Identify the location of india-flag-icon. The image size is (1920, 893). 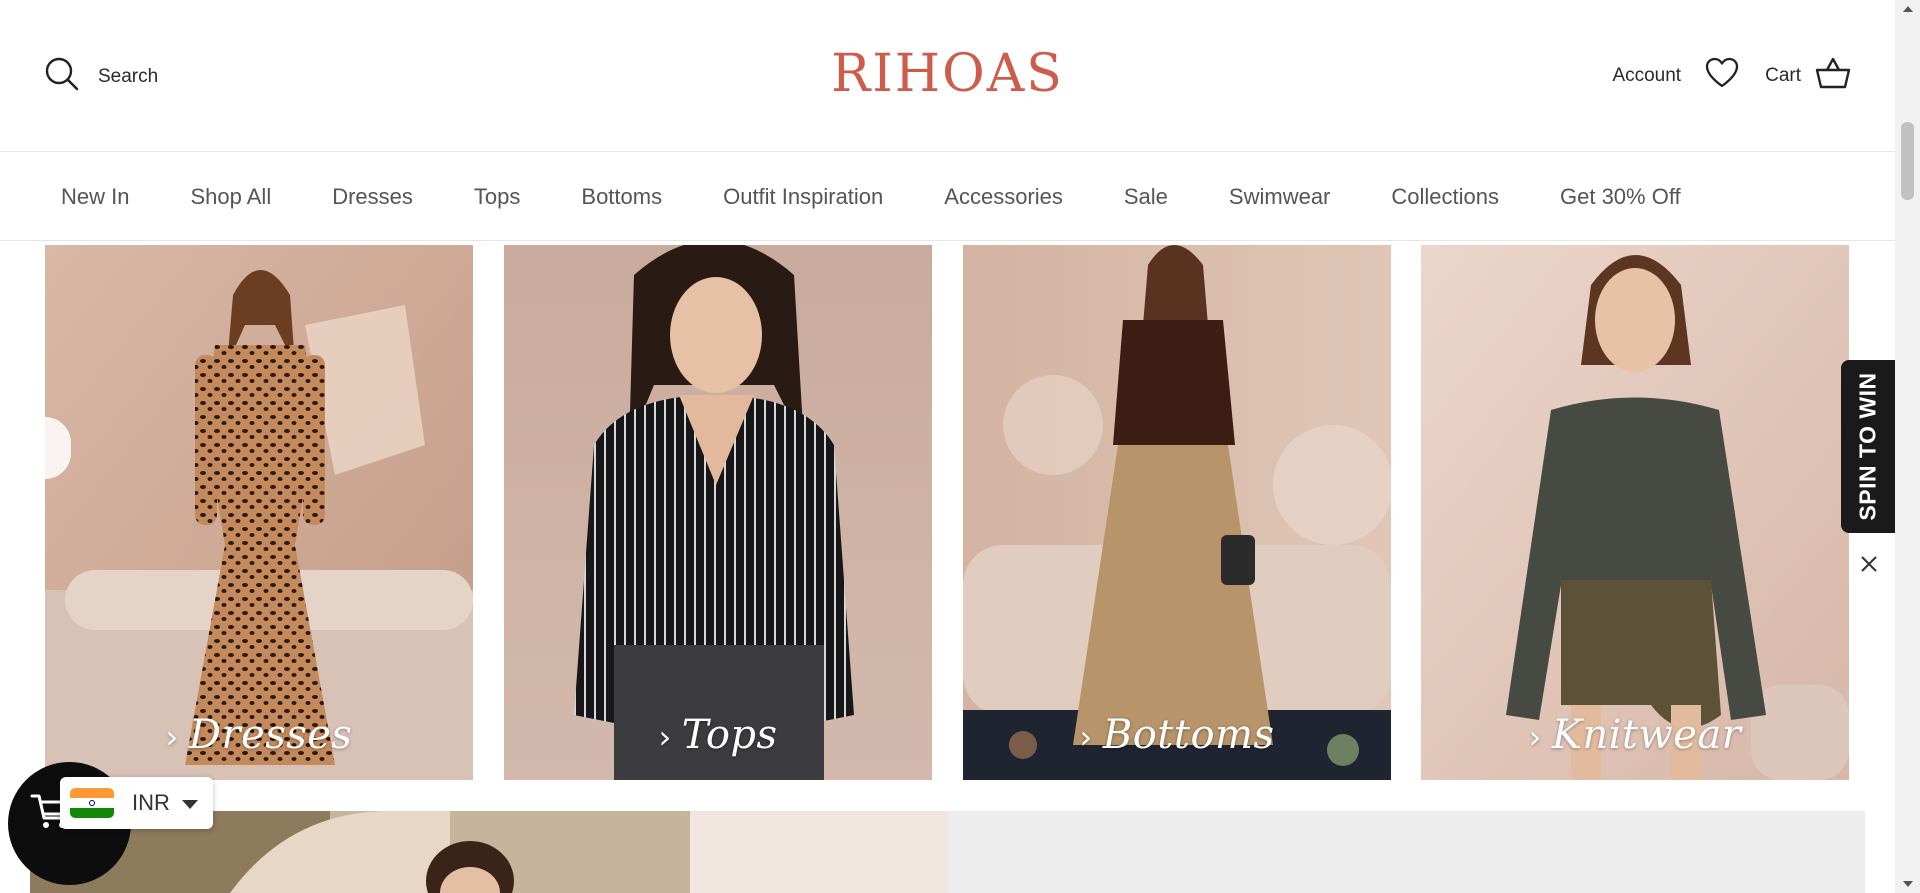
(92, 803).